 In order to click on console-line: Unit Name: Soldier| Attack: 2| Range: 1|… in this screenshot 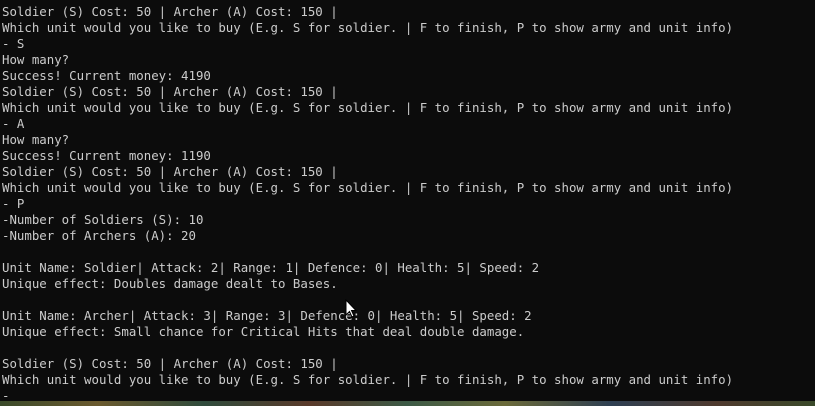, I will do `click(271, 267)`.